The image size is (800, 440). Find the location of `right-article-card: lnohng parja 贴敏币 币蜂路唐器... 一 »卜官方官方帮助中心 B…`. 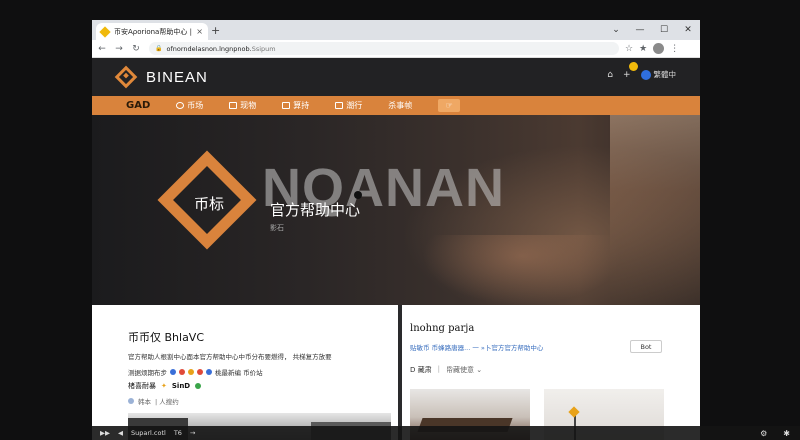

right-article-card: lnohng parja 贴敏币 币蜂路唐器... 一 »卜官方官方帮助中心 B… is located at coordinates (551, 372).